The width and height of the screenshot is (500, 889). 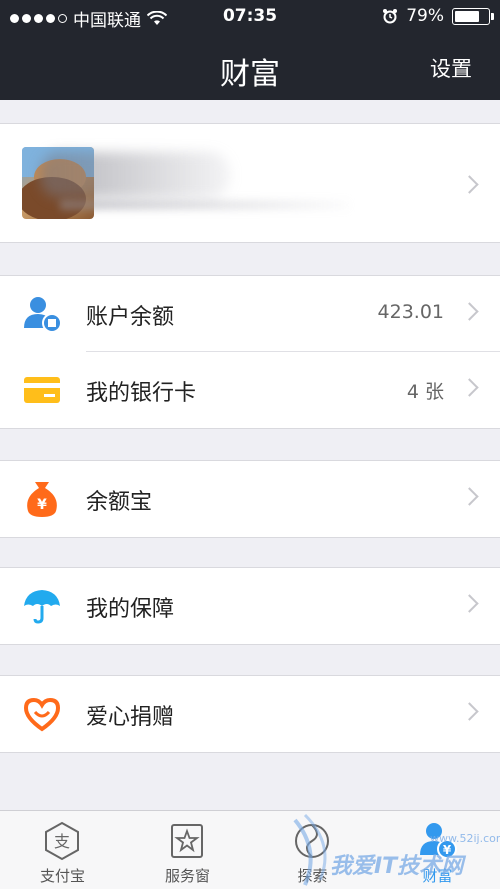 What do you see at coordinates (437, 876) in the screenshot?
I see `tab-label: 财富` at bounding box center [437, 876].